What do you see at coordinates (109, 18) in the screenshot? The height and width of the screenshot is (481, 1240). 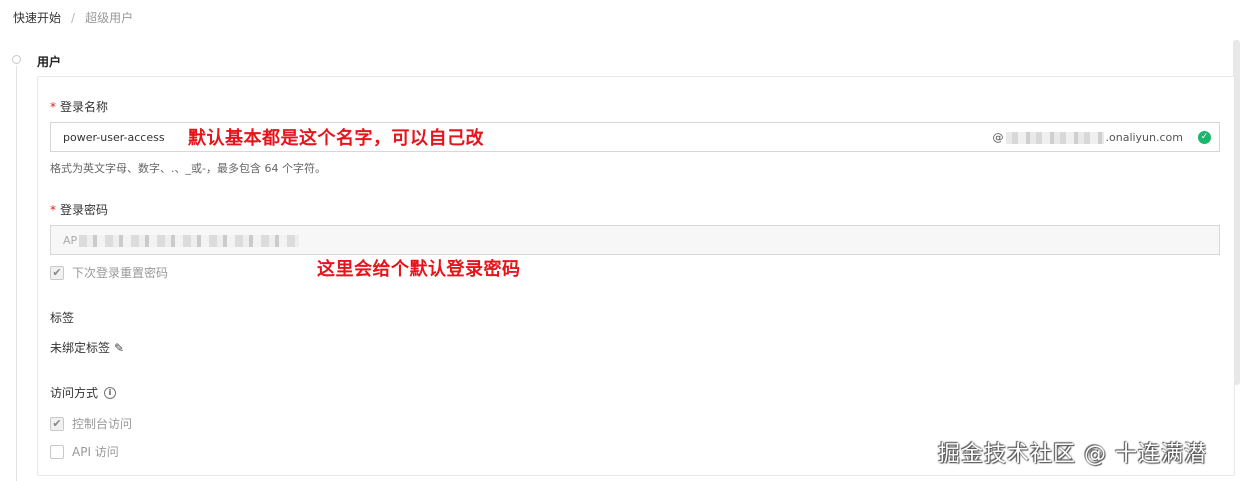 I see `breadcrumb-current: 超级用户` at bounding box center [109, 18].